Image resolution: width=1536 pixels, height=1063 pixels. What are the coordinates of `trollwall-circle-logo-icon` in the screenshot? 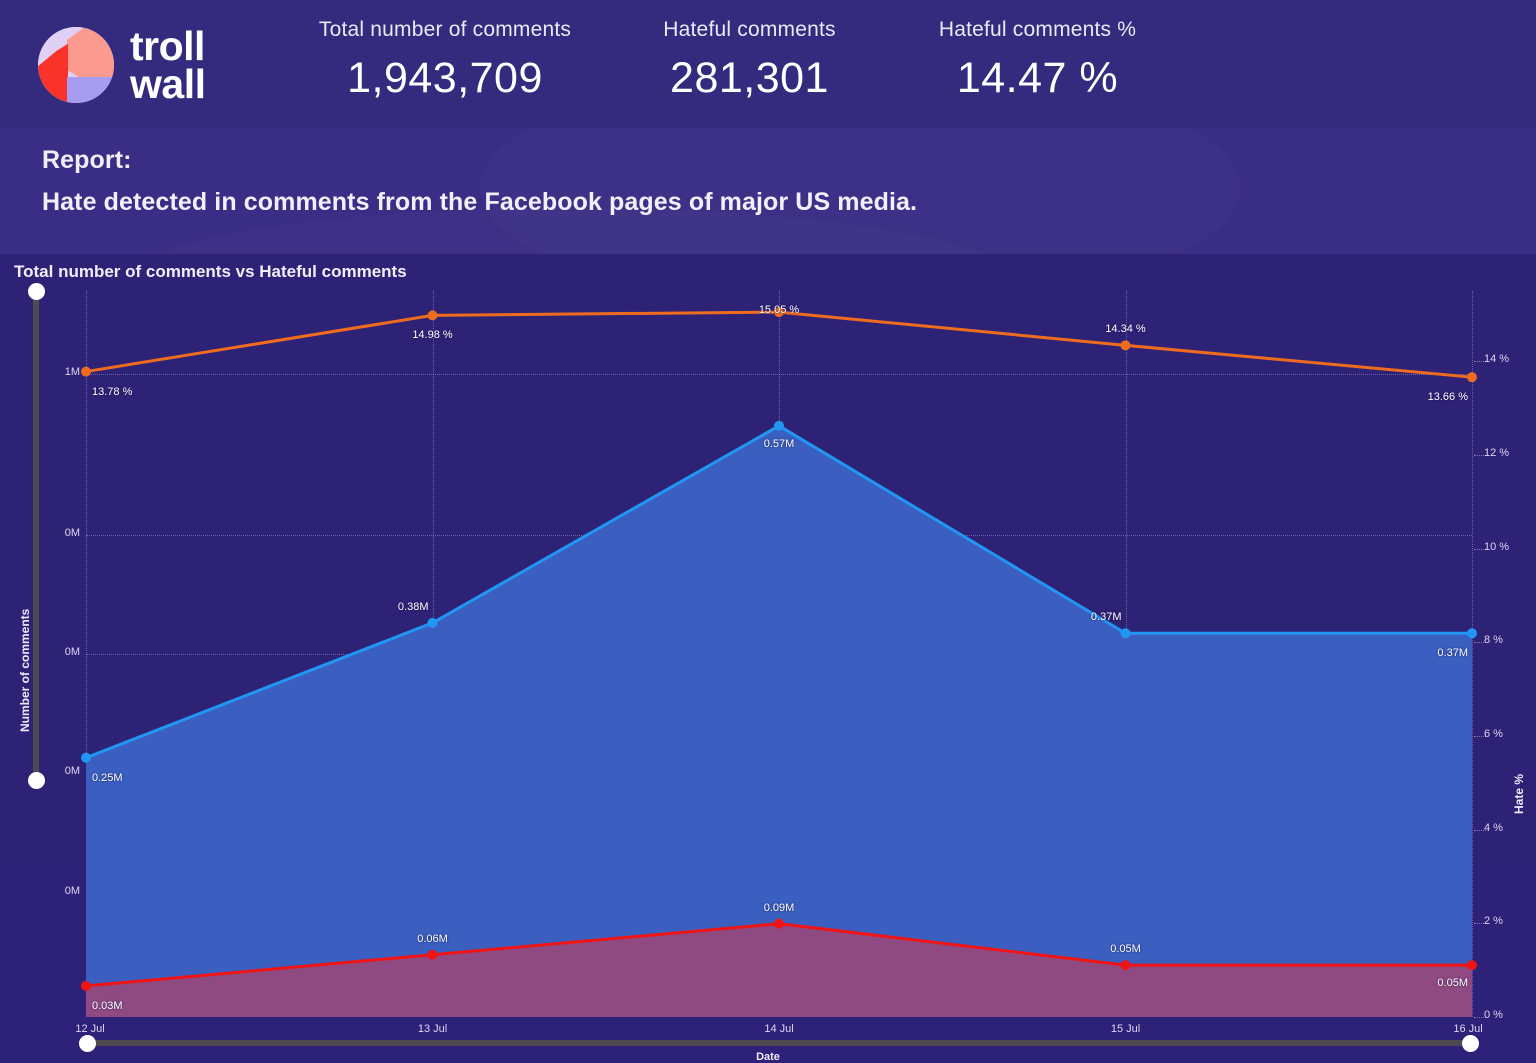 It's located at (76, 65).